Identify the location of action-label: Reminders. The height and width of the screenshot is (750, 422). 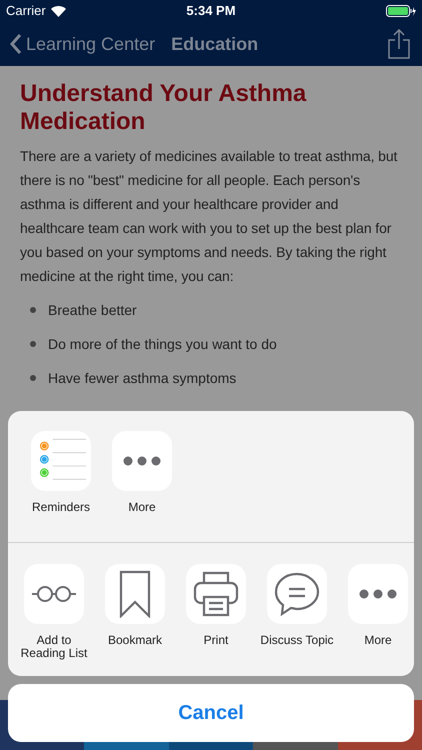
(61, 507).